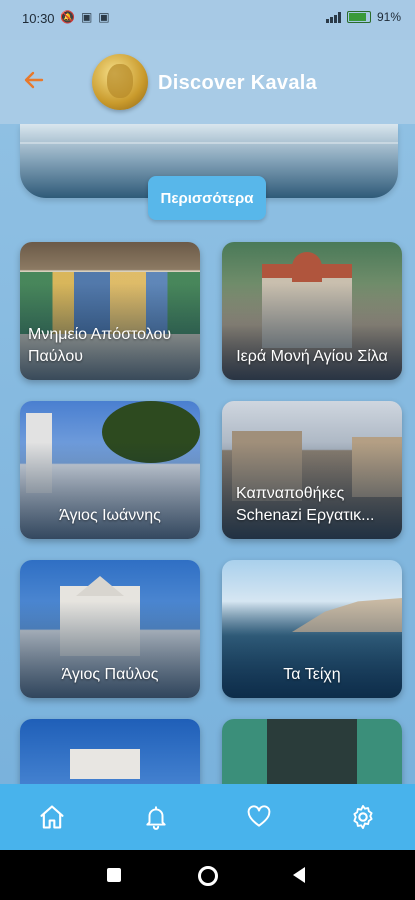 The width and height of the screenshot is (415, 900). What do you see at coordinates (120, 82) in the screenshot?
I see `app-logo` at bounding box center [120, 82].